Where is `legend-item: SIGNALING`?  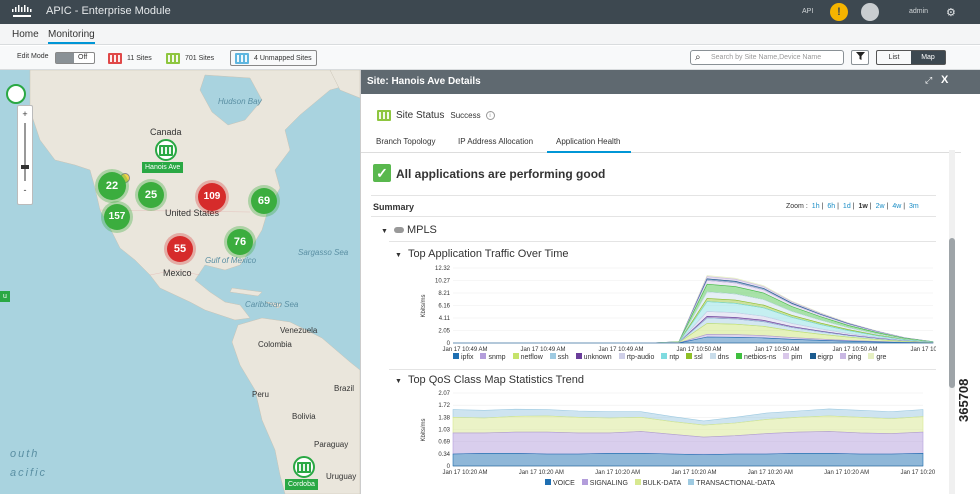 legend-item: SIGNALING is located at coordinates (604, 483).